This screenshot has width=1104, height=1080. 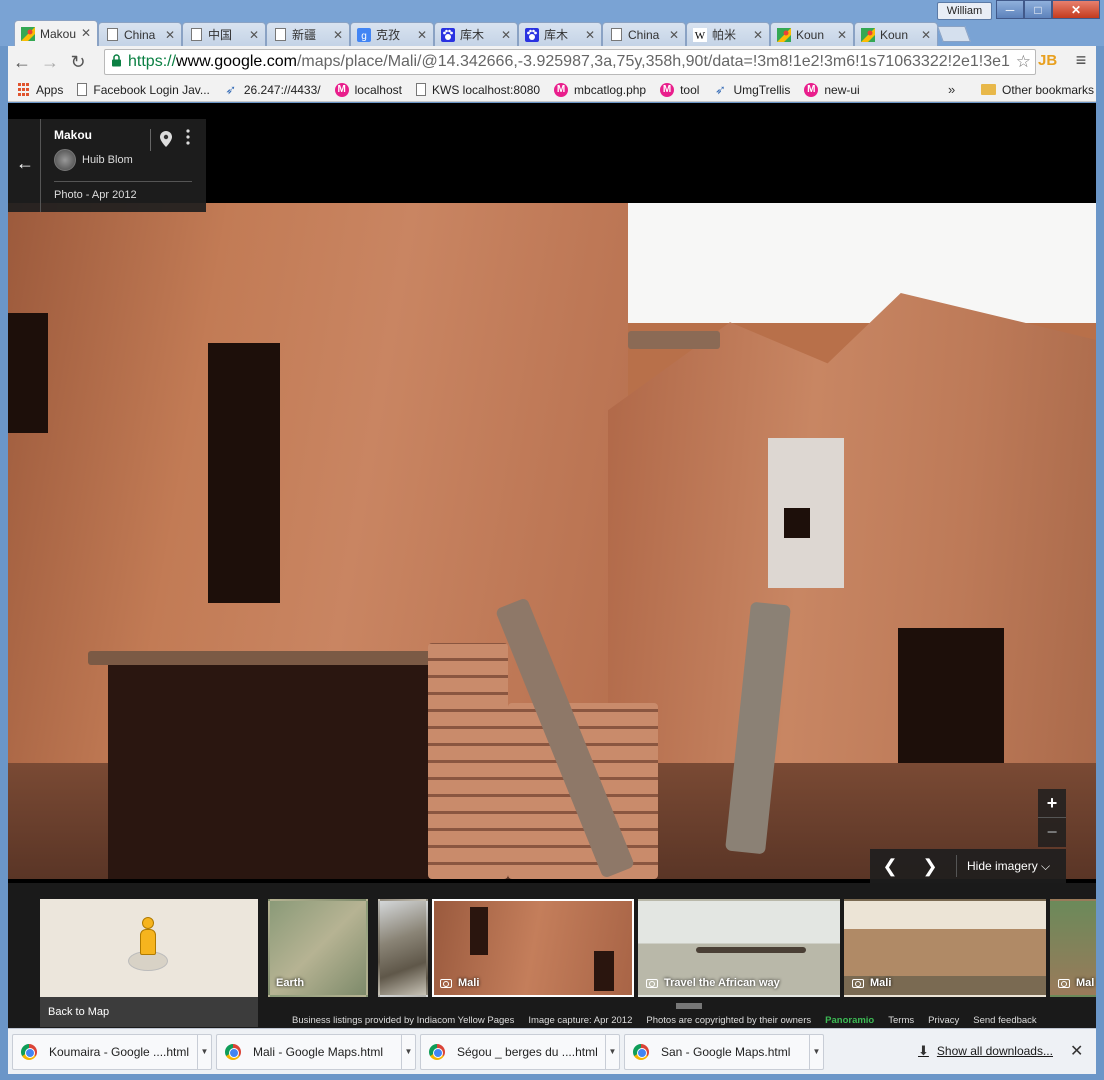 What do you see at coordinates (689, 1006) in the screenshot?
I see `strip-scroll-indicator` at bounding box center [689, 1006].